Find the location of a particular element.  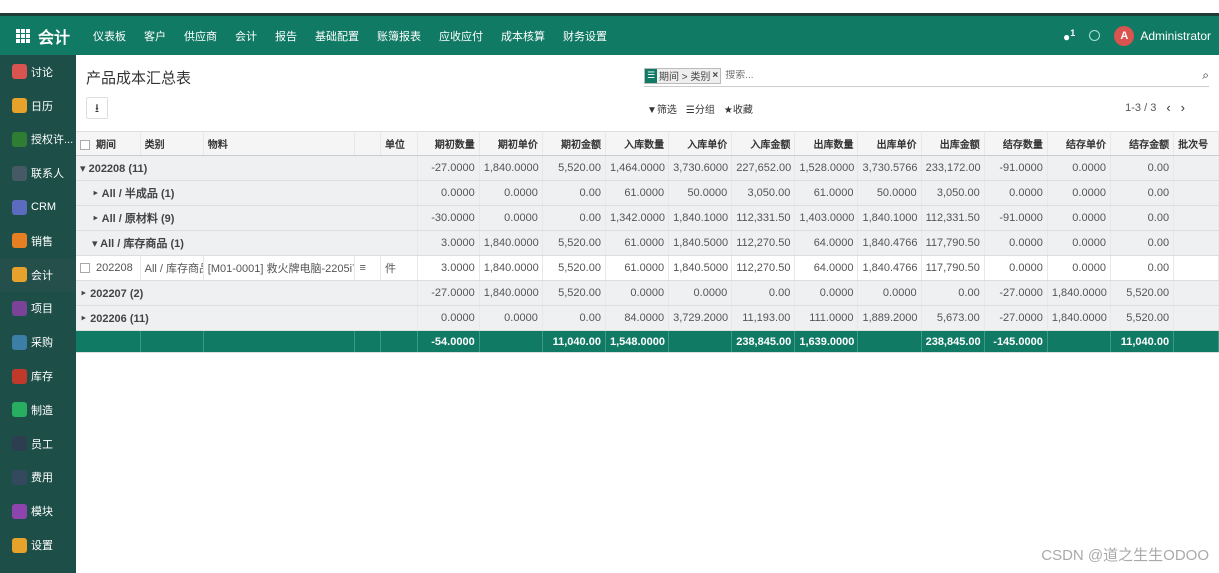

groupby-button: ☰分组 is located at coordinates (700, 108).